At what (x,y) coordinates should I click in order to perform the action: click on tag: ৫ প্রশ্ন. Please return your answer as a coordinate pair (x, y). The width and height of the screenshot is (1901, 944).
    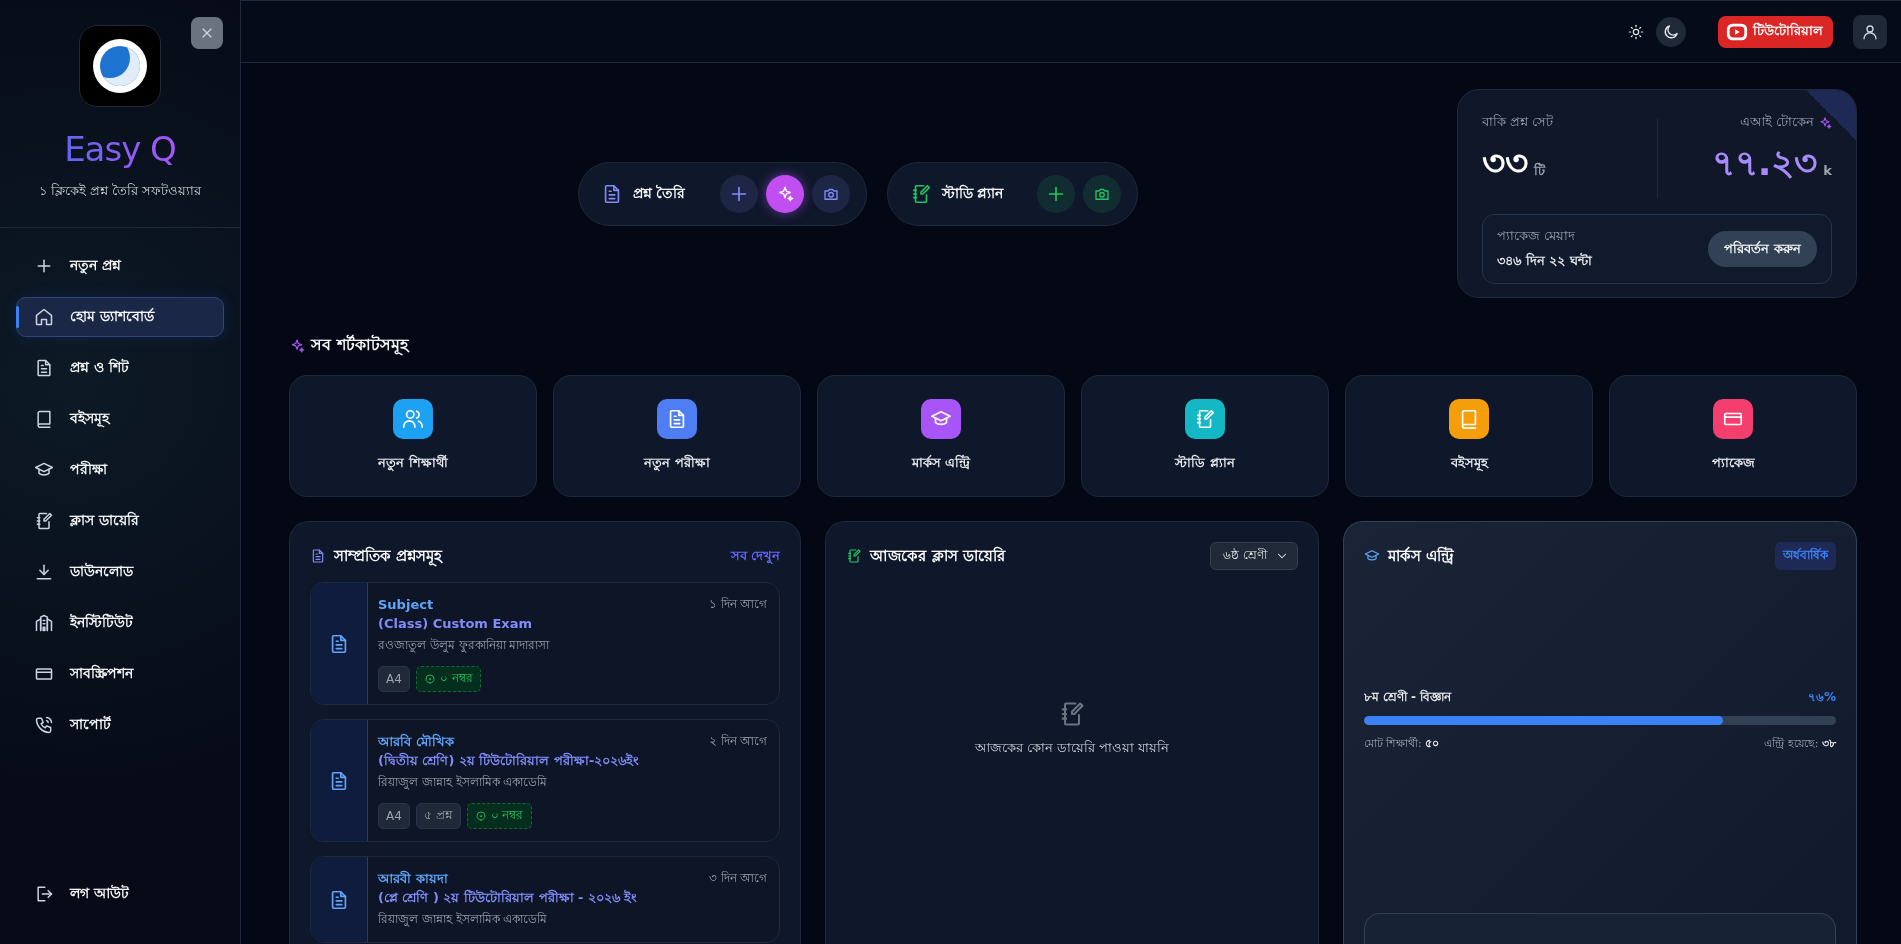
    Looking at the image, I should click on (438, 816).